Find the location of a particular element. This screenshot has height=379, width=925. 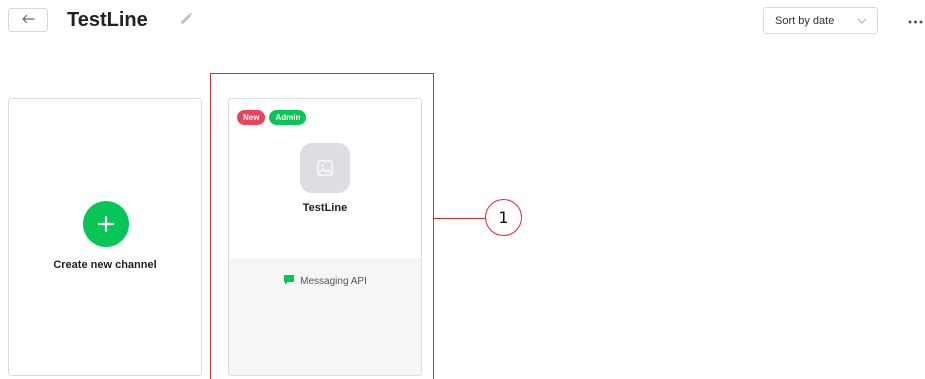

admin-badge: Admin is located at coordinates (288, 117).